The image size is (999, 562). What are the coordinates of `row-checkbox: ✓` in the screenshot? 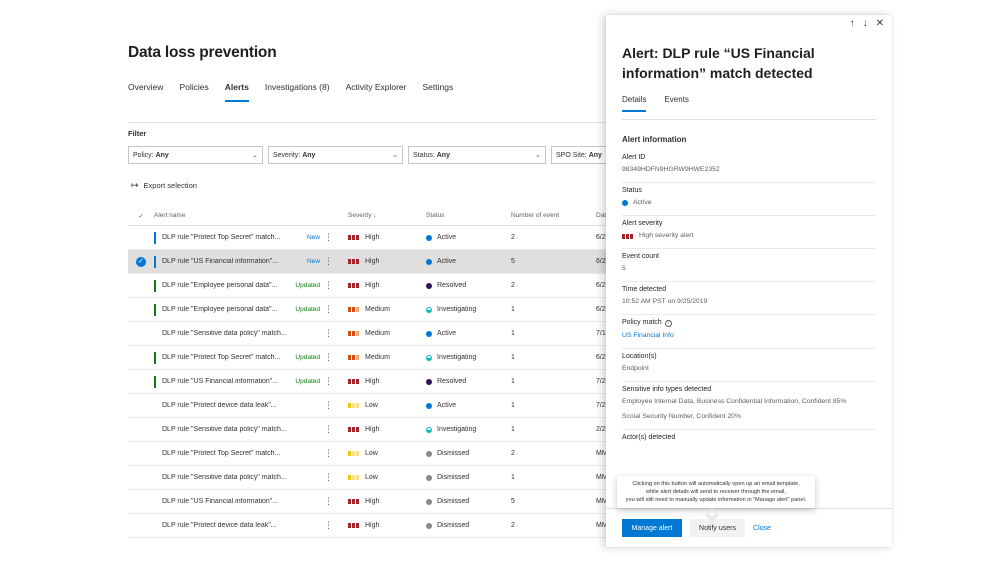 It's located at (141, 261).